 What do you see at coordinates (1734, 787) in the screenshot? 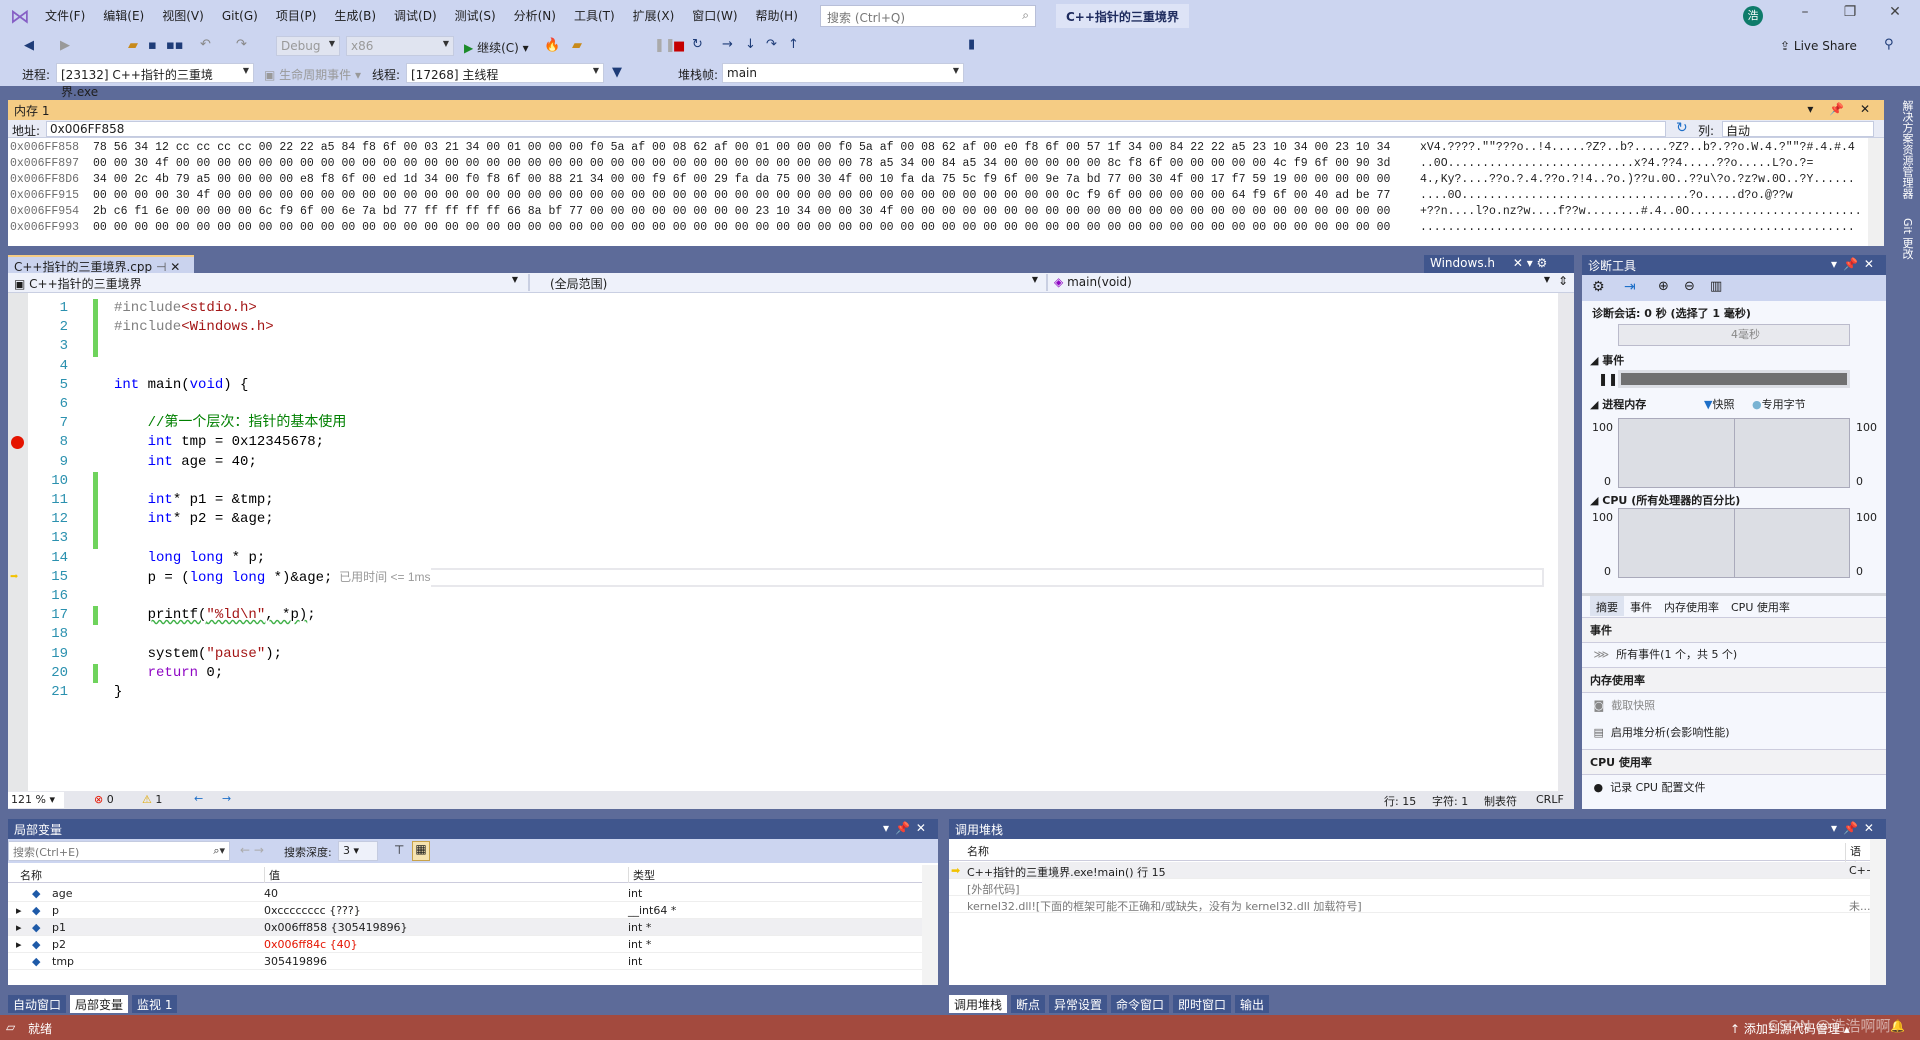
I see `record-cpu-profile-button: ● 记录 CPU 配置文件` at bounding box center [1734, 787].